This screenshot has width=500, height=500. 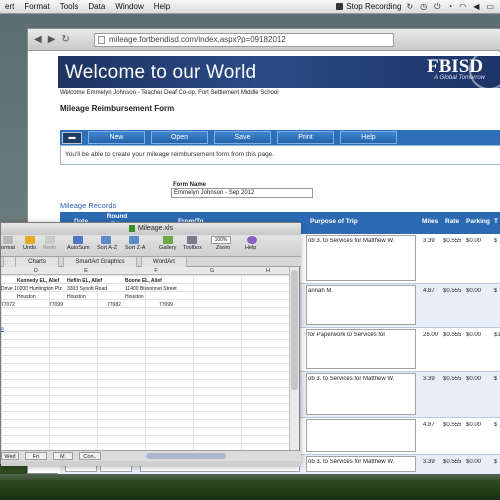 What do you see at coordinates (107, 248) in the screenshot?
I see `tool-sort-az: Sort A-Z` at bounding box center [107, 248].